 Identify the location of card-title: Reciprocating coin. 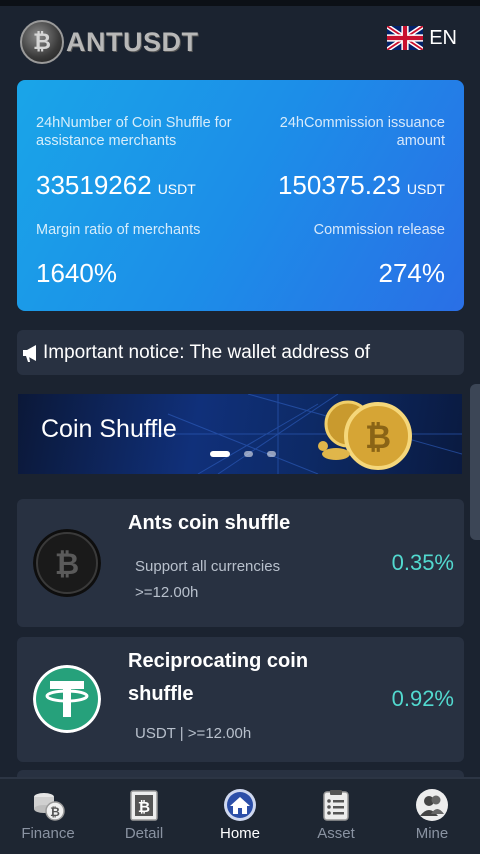
(218, 661).